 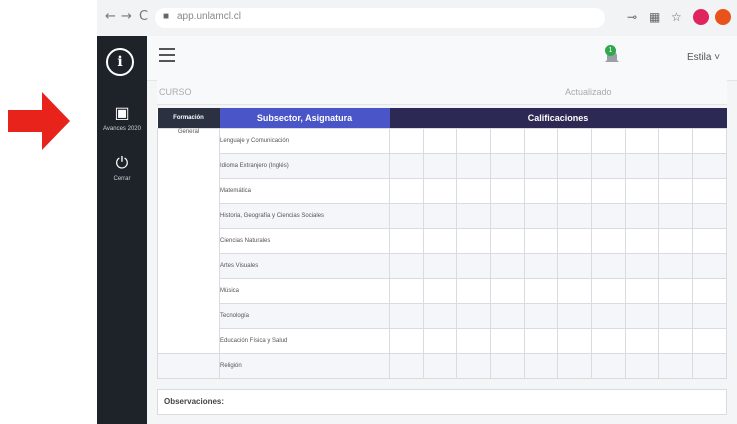 What do you see at coordinates (380, 18) in the screenshot?
I see `address-bar: ■ app.unlamcl.cl` at bounding box center [380, 18].